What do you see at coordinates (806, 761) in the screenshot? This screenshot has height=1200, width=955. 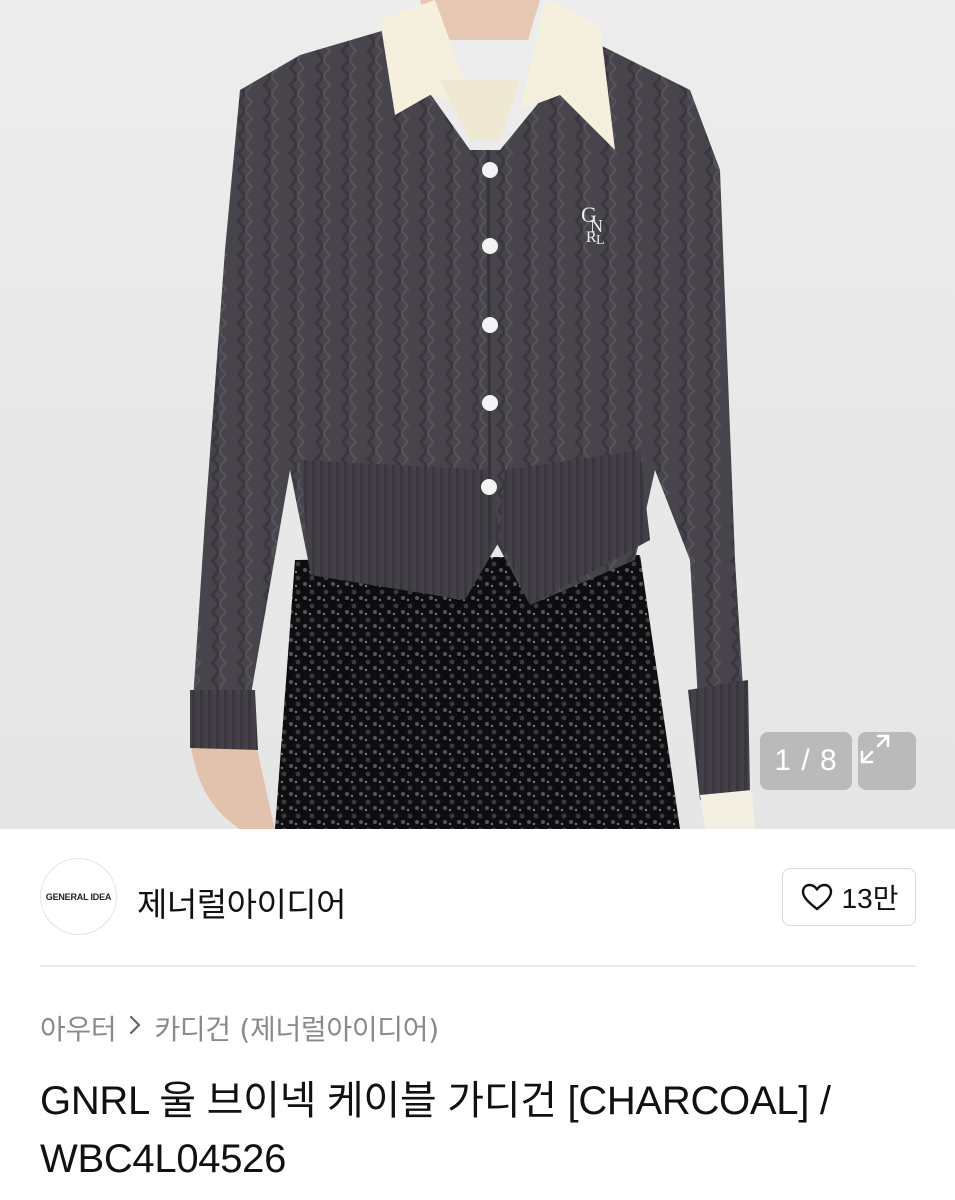 I see `image-counter: 1 / 8` at bounding box center [806, 761].